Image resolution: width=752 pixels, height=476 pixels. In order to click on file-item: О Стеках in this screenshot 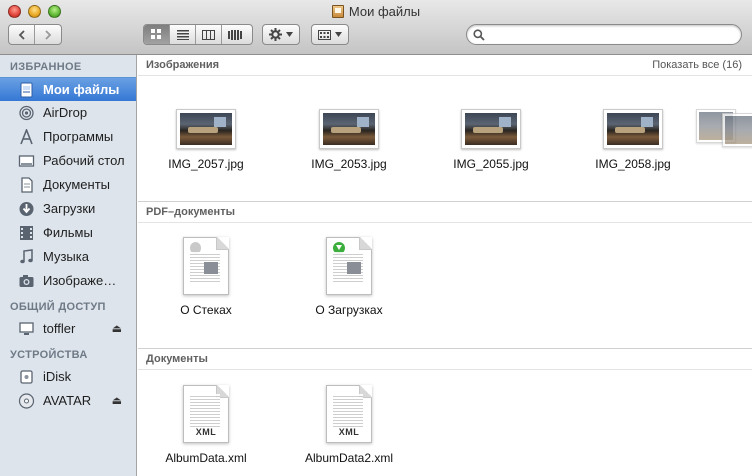, I will do `click(206, 278)`.